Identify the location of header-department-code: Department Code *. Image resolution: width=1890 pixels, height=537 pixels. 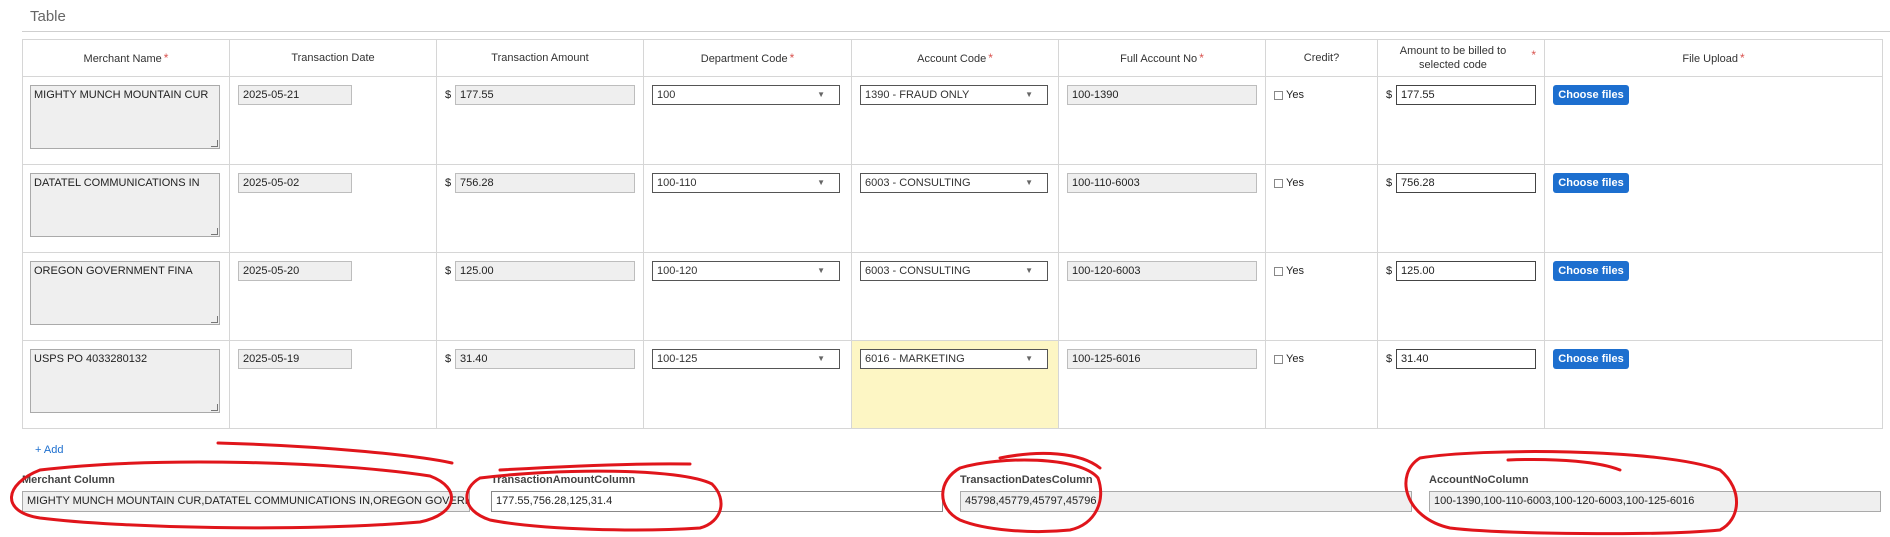
(747, 58).